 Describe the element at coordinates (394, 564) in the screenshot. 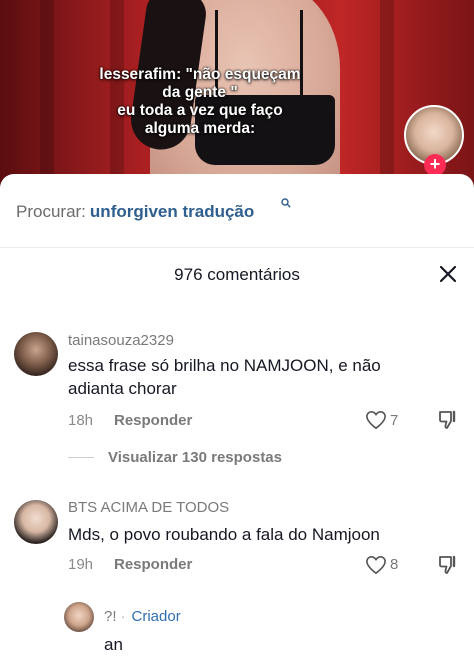

I see `like-count: 8` at that location.